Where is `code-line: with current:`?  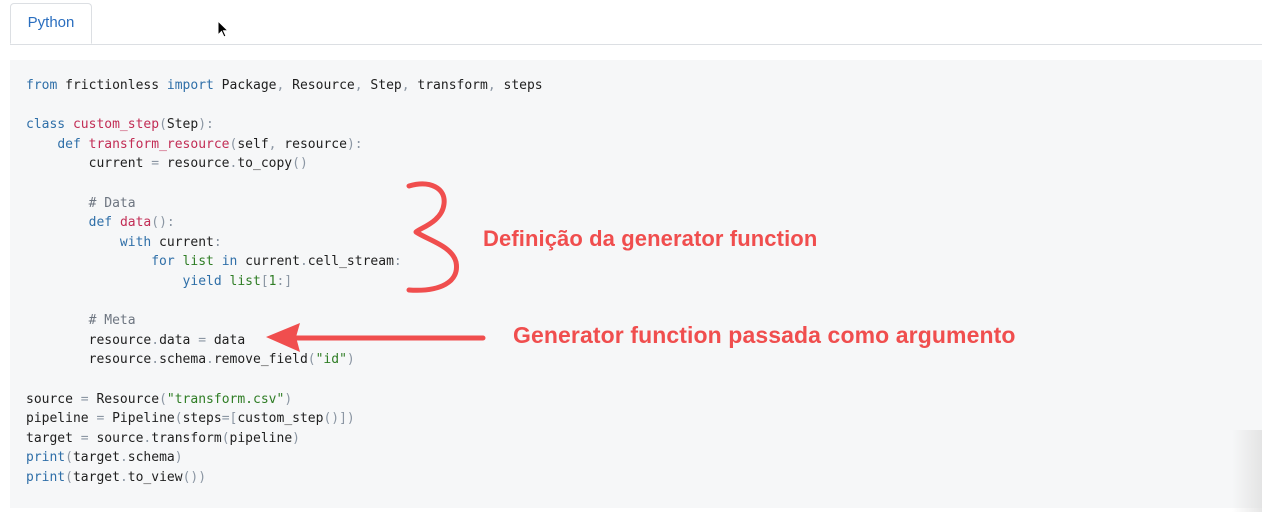
code-line: with current: is located at coordinates (284, 243).